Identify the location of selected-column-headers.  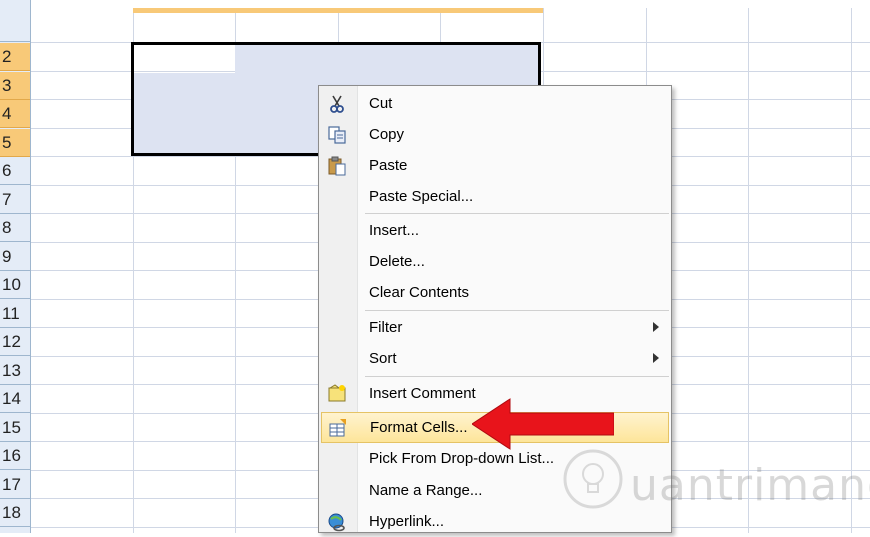
(338, 10).